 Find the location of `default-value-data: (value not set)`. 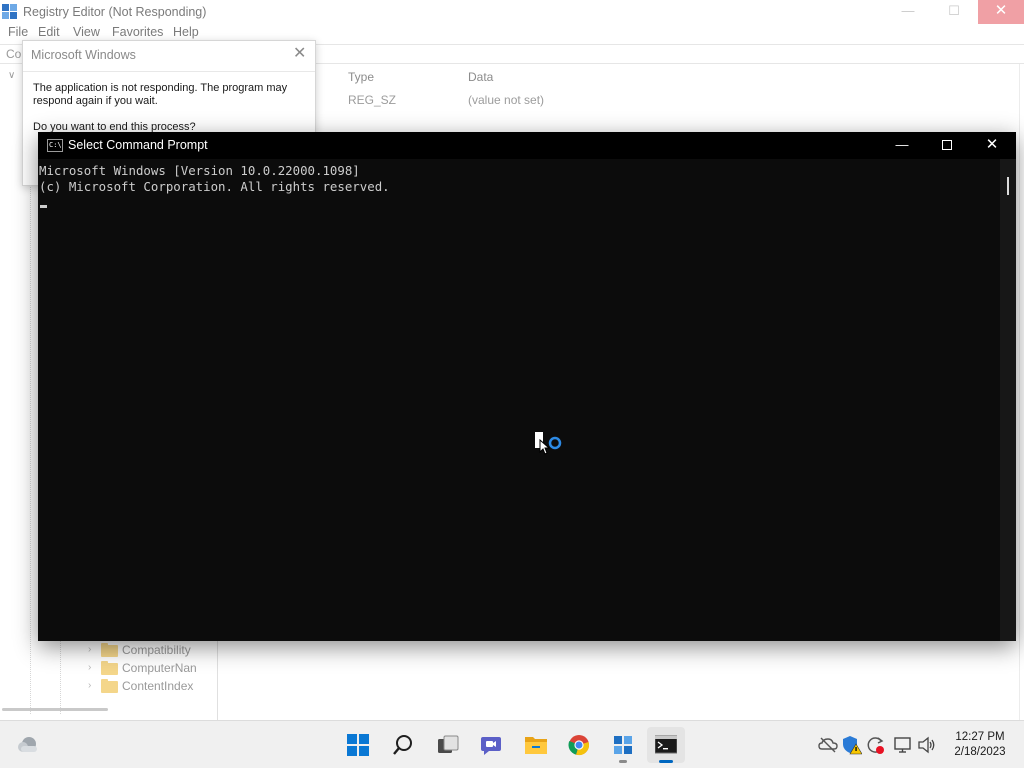

default-value-data: (value not set) is located at coordinates (506, 100).